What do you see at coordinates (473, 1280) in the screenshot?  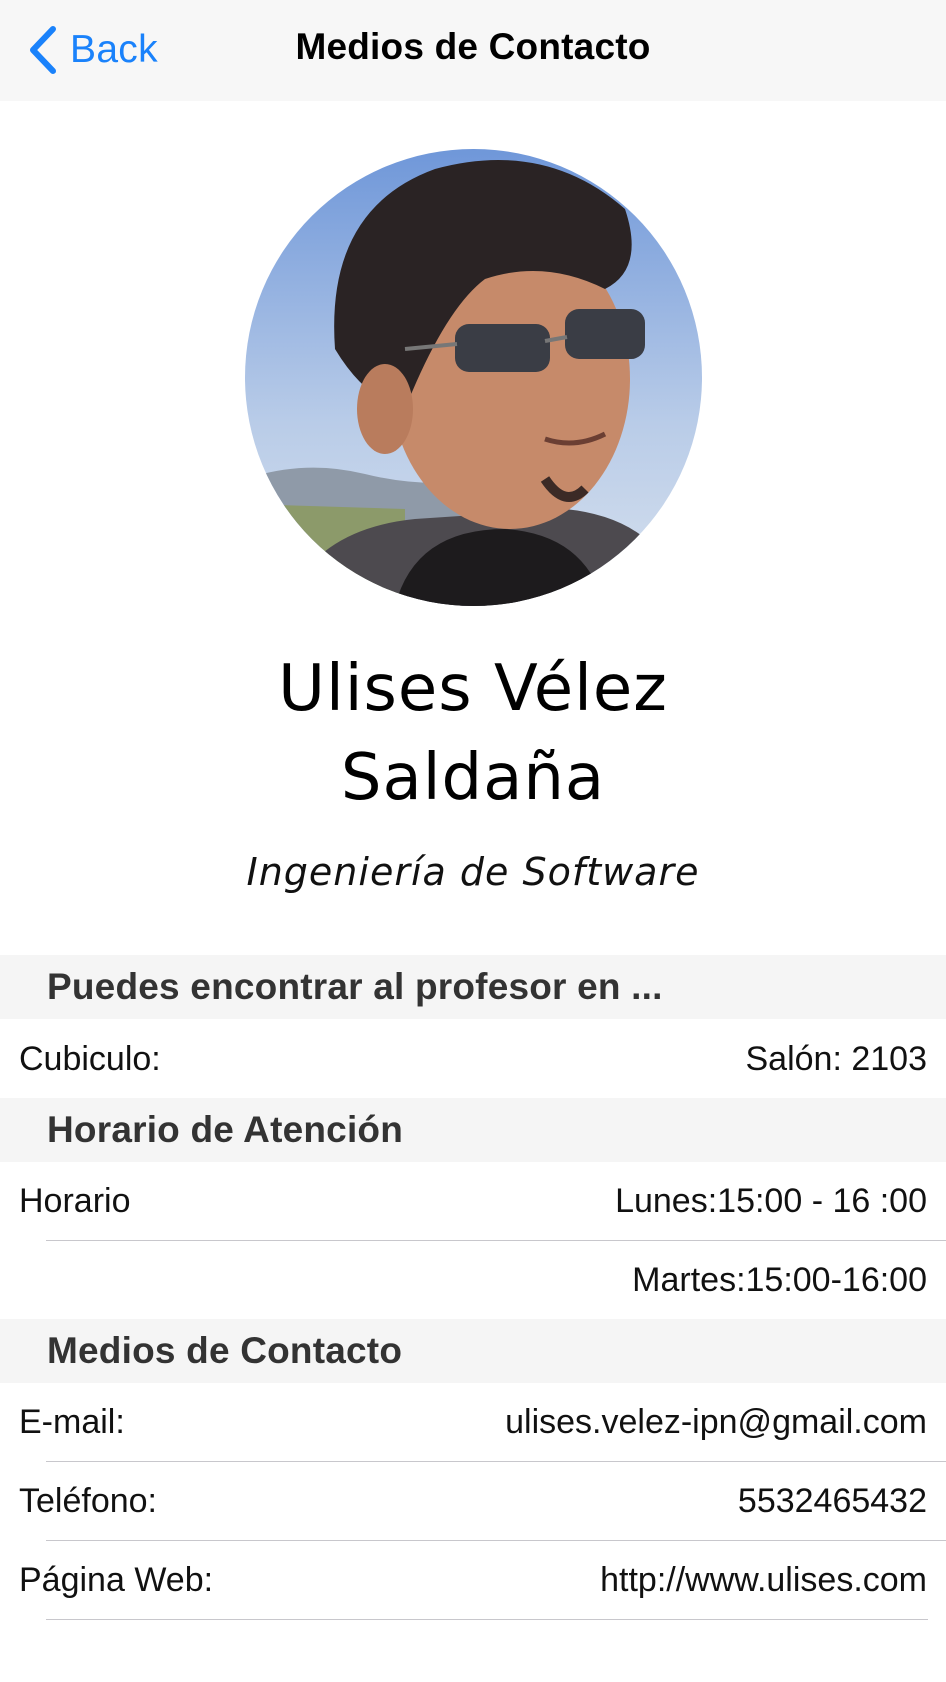 I see `list-item-schedule-tuesday: Martes:15:00-16:00` at bounding box center [473, 1280].